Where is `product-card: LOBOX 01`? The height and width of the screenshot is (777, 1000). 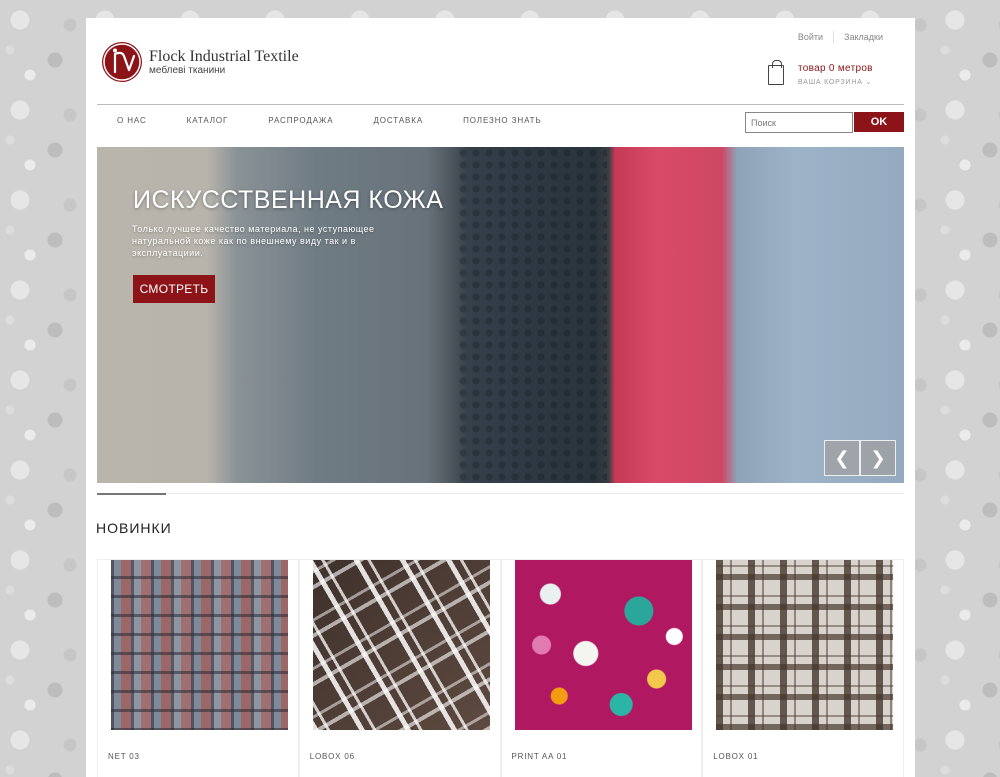
product-card: LOBOX 01 is located at coordinates (803, 668).